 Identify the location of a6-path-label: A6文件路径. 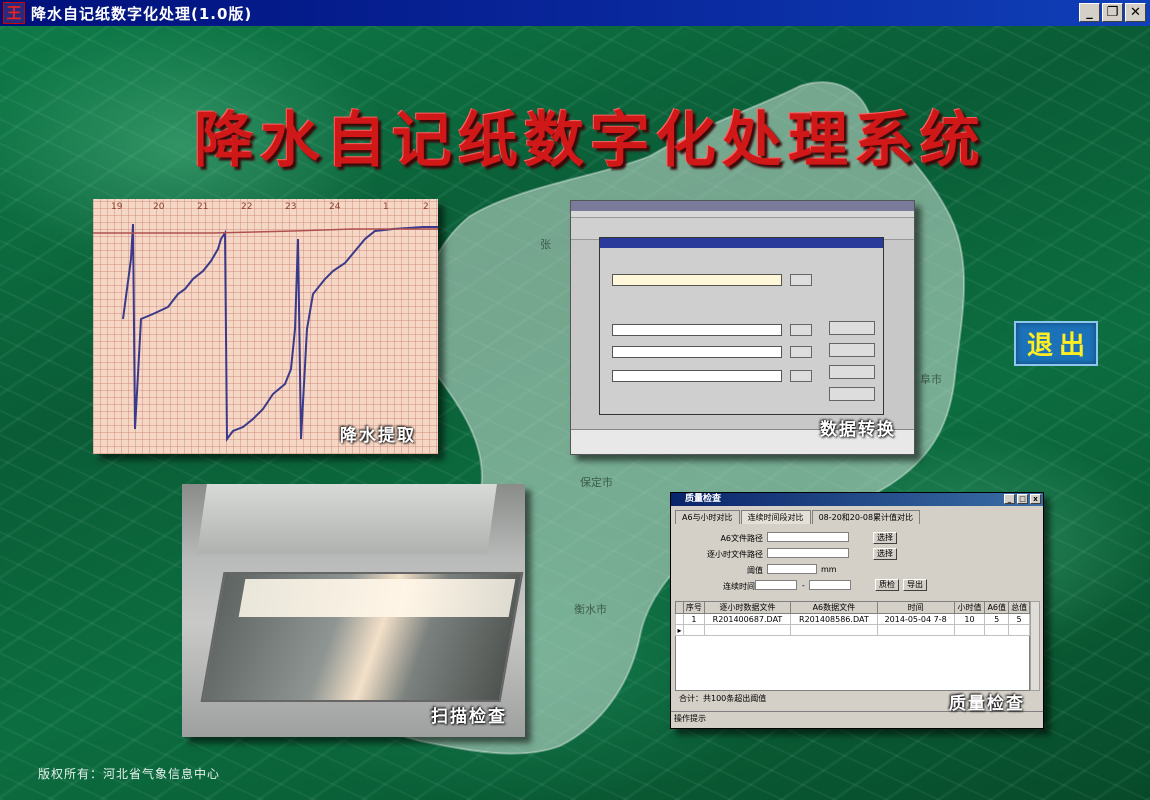
(741, 538).